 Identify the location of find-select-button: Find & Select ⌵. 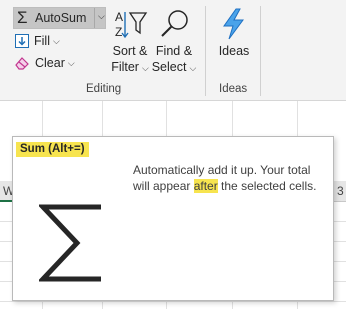
(174, 41).